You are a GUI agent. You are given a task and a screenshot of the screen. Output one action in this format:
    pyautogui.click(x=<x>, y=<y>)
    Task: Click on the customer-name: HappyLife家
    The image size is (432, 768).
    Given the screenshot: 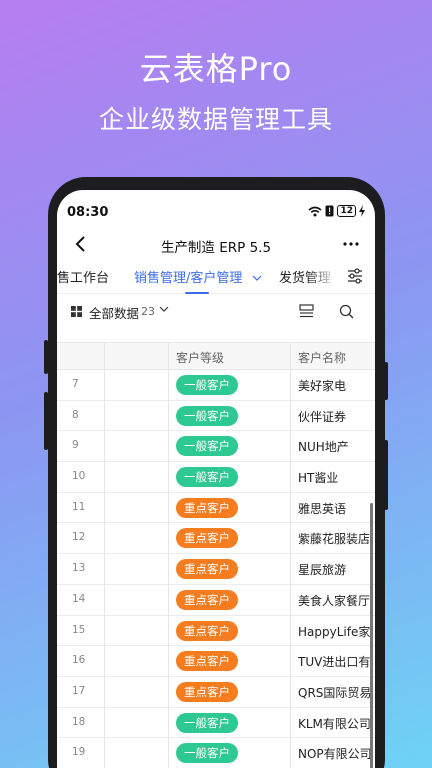 What is the action you would take?
    pyautogui.click(x=334, y=631)
    